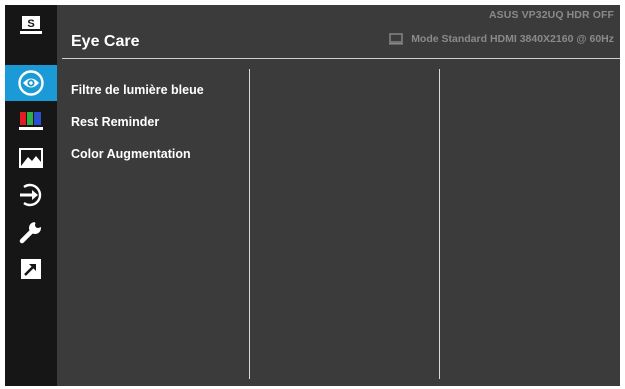 This screenshot has height=389, width=625. I want to click on sidebar: S, so click(31, 195).